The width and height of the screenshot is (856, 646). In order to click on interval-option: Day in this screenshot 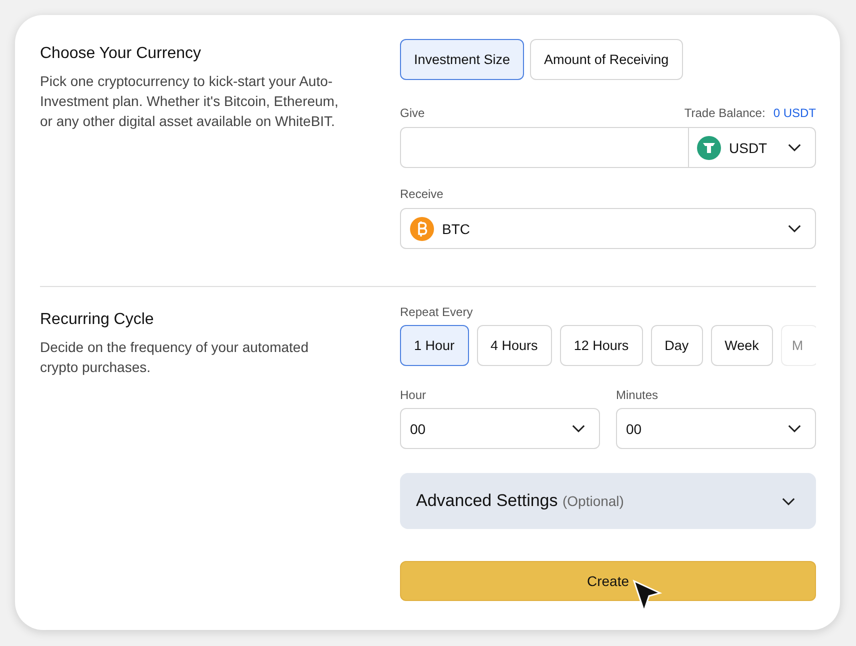, I will do `click(676, 345)`.